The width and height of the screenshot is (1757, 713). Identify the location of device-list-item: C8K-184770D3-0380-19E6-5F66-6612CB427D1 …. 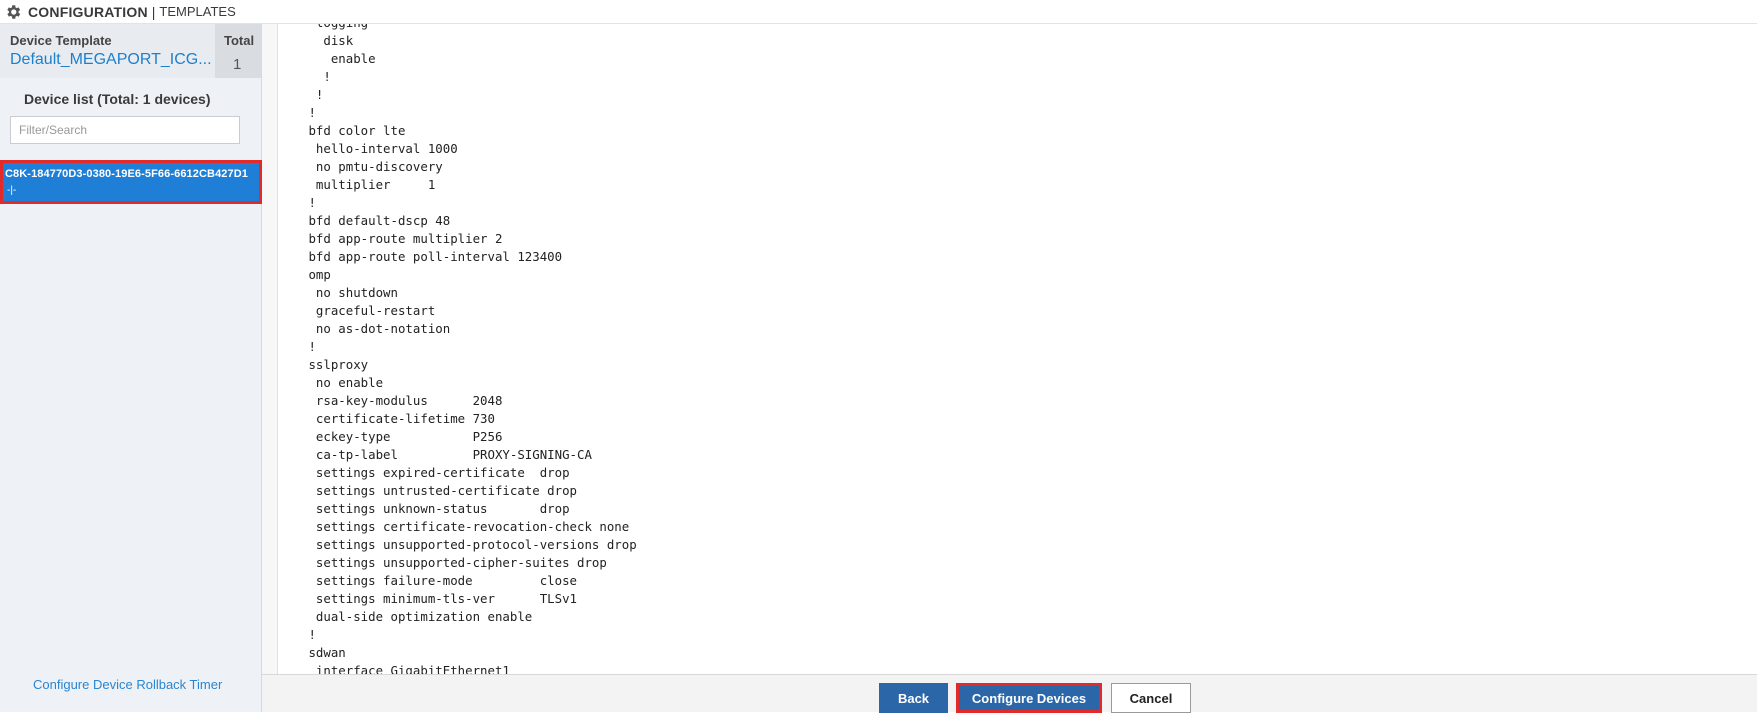
(131, 182).